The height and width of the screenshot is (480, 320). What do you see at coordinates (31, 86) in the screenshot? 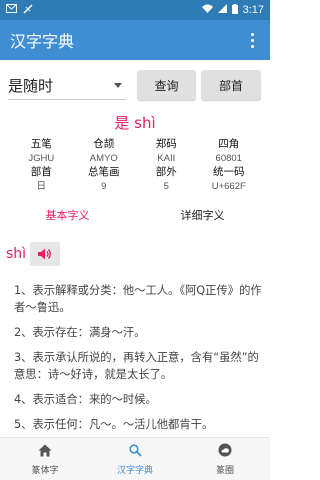
I see `select-value: 是随时` at bounding box center [31, 86].